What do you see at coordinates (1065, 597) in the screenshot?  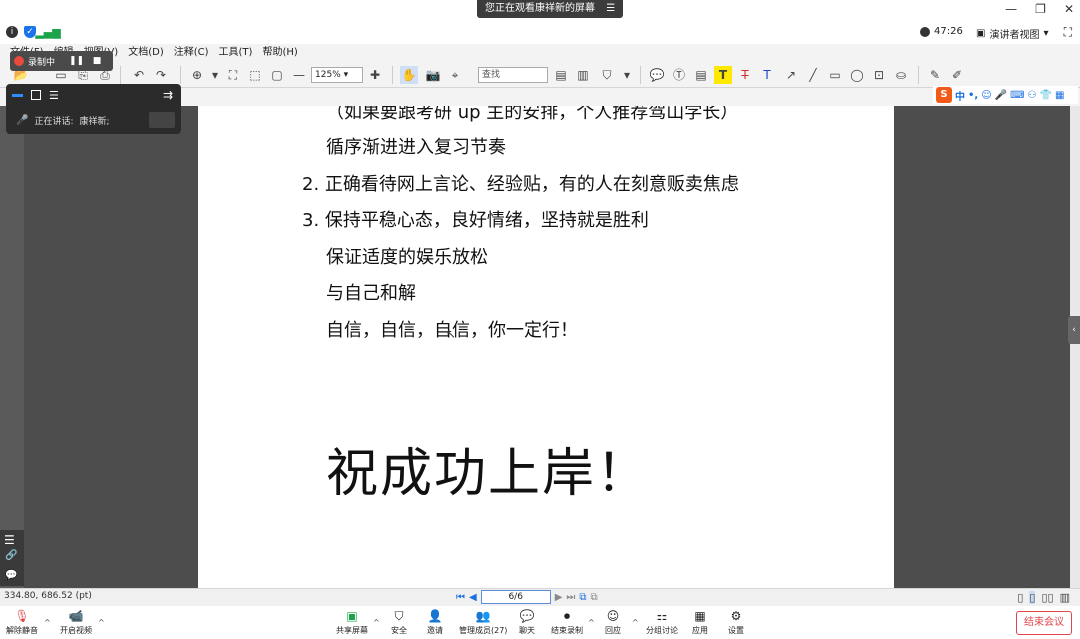 I see `continuous-facing-icon: ▥` at bounding box center [1065, 597].